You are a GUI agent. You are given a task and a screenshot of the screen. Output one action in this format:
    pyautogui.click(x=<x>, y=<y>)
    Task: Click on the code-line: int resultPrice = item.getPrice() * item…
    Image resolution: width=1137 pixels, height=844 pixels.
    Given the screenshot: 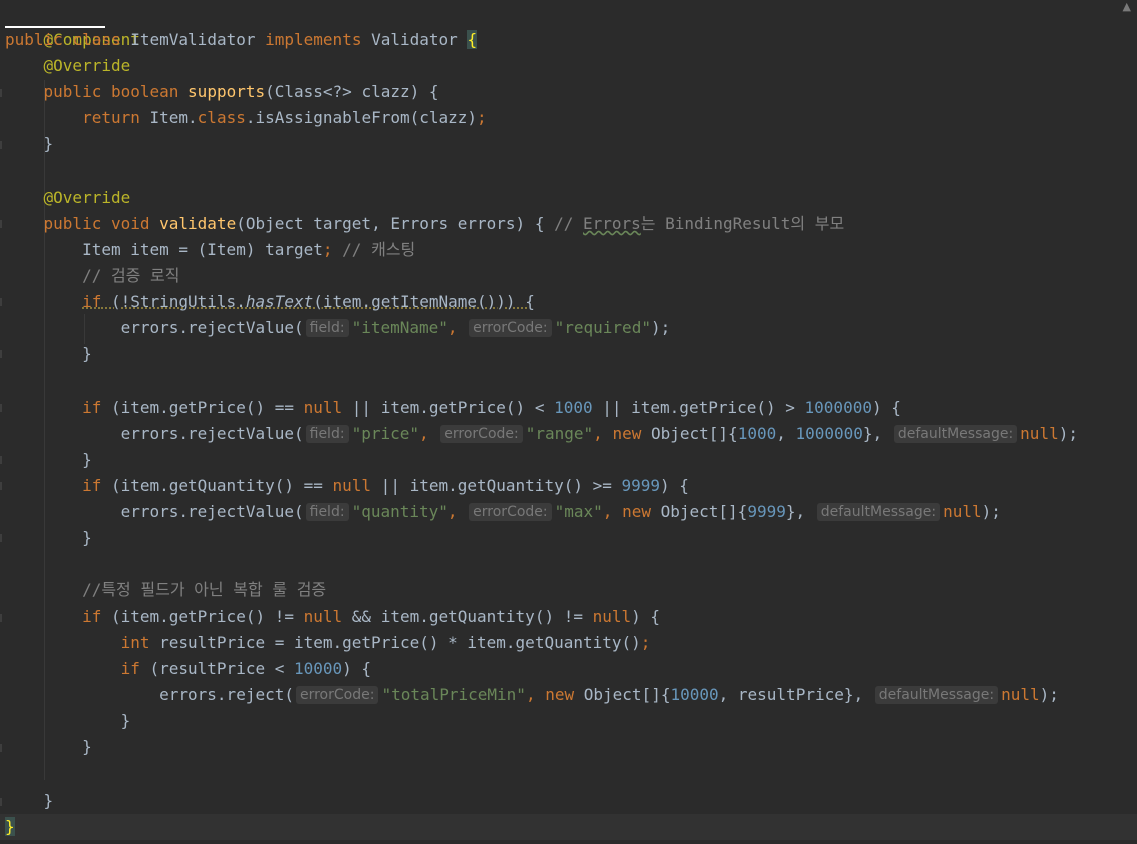 What is the action you would take?
    pyautogui.click(x=328, y=643)
    